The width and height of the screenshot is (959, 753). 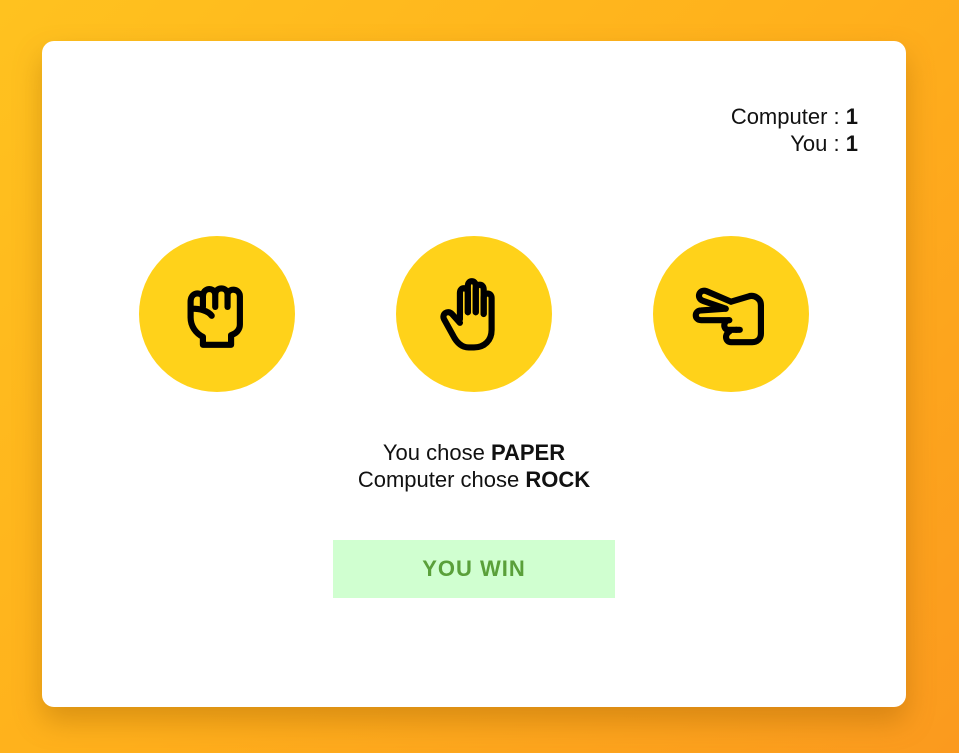 I want to click on your-choice-line: You chose PAPER, so click(x=474, y=452).